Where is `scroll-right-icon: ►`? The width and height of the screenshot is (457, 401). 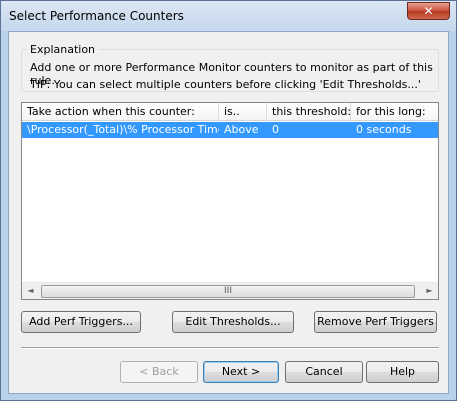
scroll-right-icon: ► is located at coordinates (429, 291).